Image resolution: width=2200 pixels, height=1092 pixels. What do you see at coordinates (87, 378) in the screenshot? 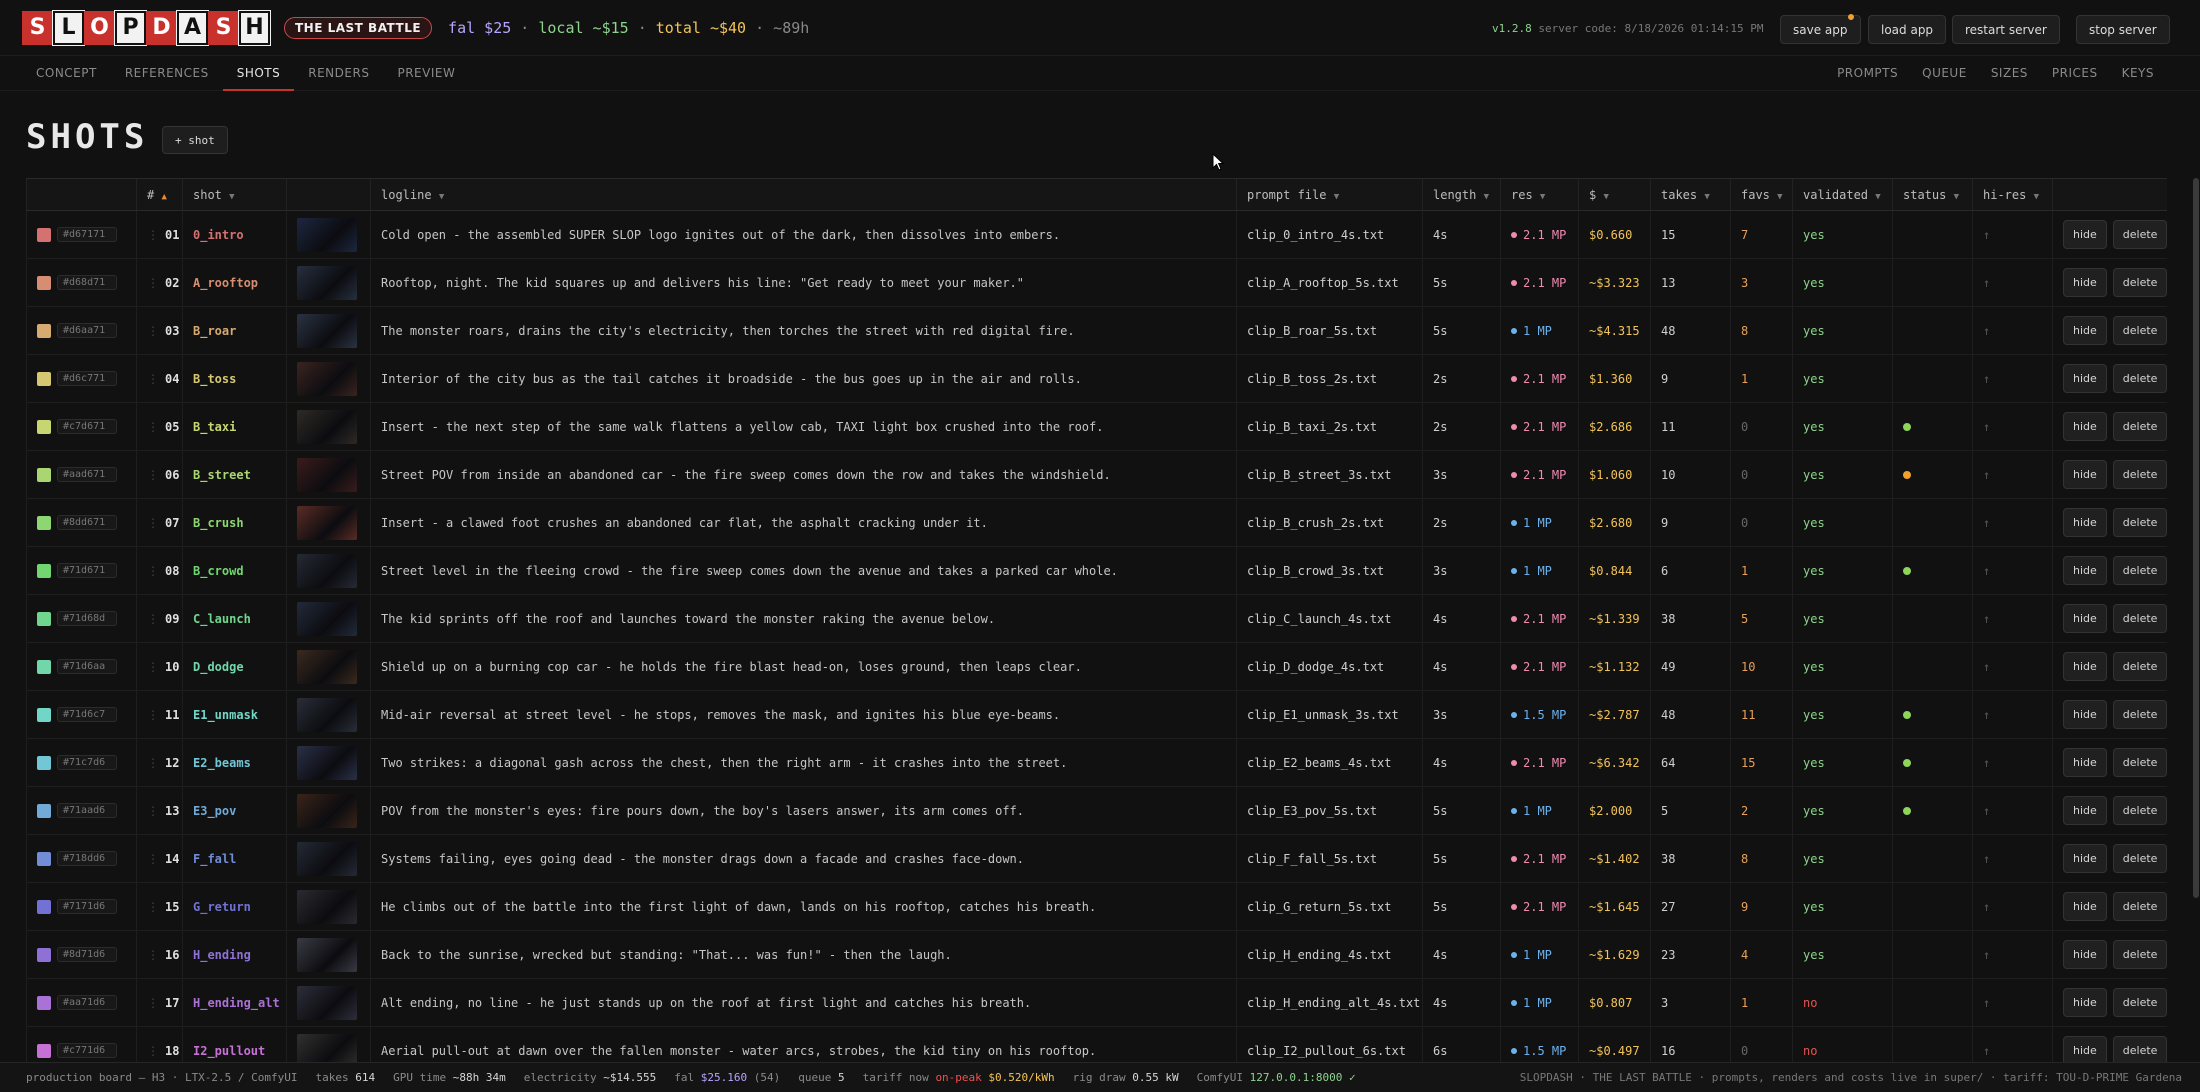
I see `color-hex: #d6c771` at bounding box center [87, 378].